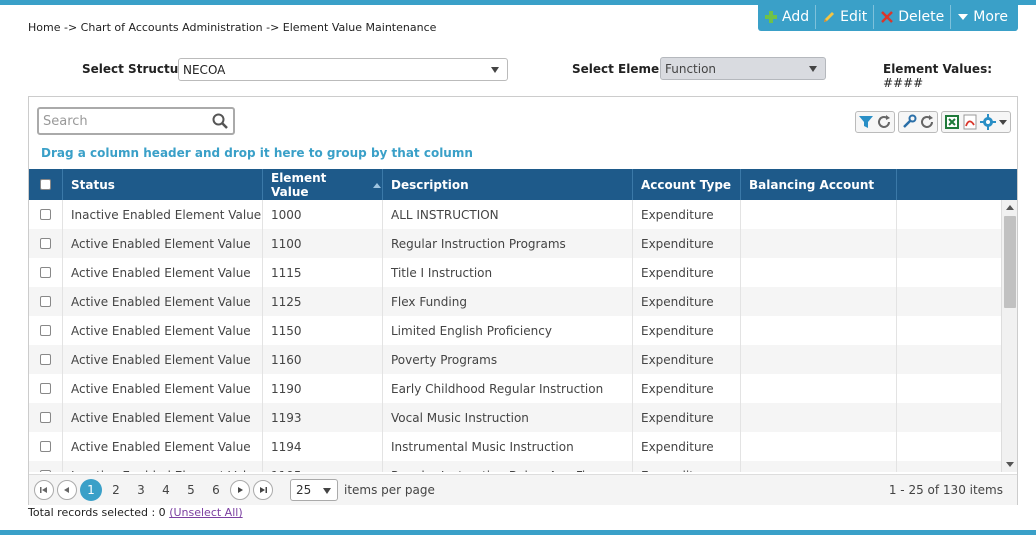 Image resolution: width=1036 pixels, height=535 pixels. I want to click on magnifier-icon, so click(220, 121).